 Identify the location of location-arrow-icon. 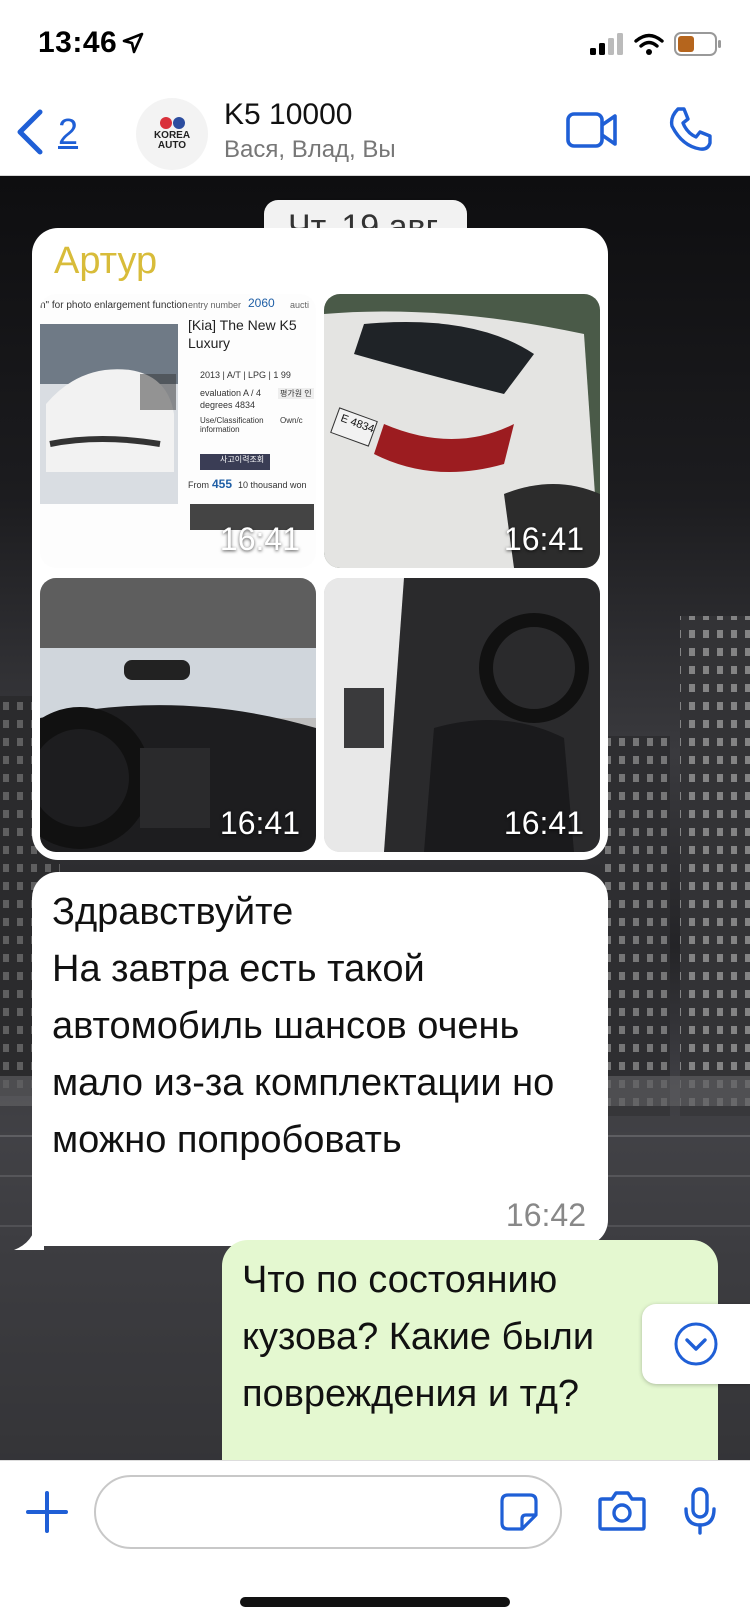
(133, 43).